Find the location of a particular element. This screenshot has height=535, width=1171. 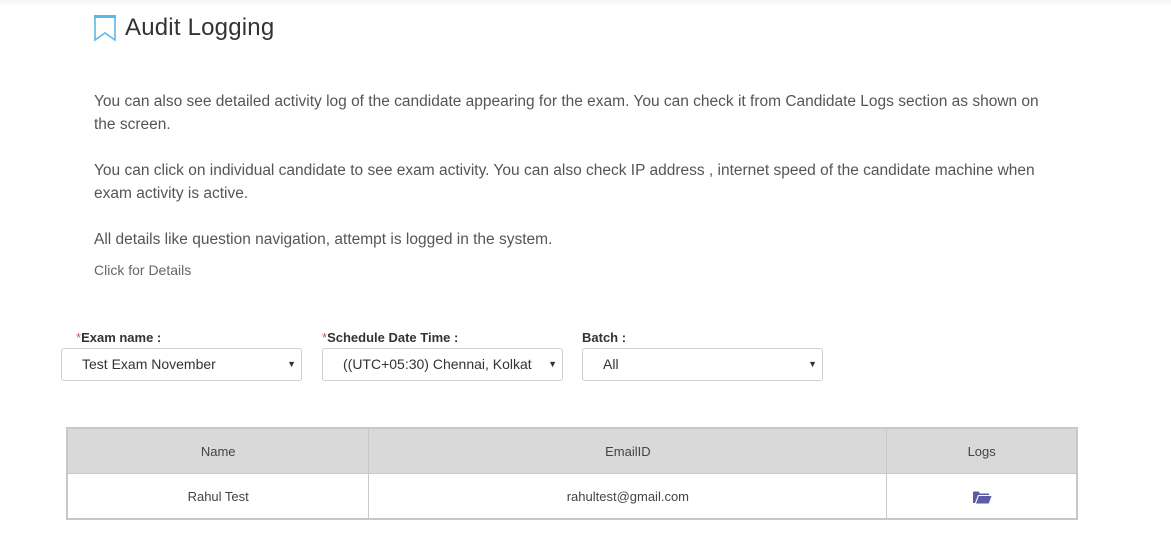

column-header-name: Name is located at coordinates (218, 450).